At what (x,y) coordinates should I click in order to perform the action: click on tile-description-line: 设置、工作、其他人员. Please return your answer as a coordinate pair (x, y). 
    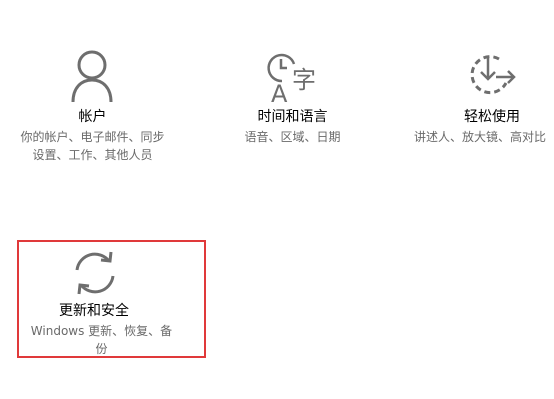
    Looking at the image, I should click on (92, 155).